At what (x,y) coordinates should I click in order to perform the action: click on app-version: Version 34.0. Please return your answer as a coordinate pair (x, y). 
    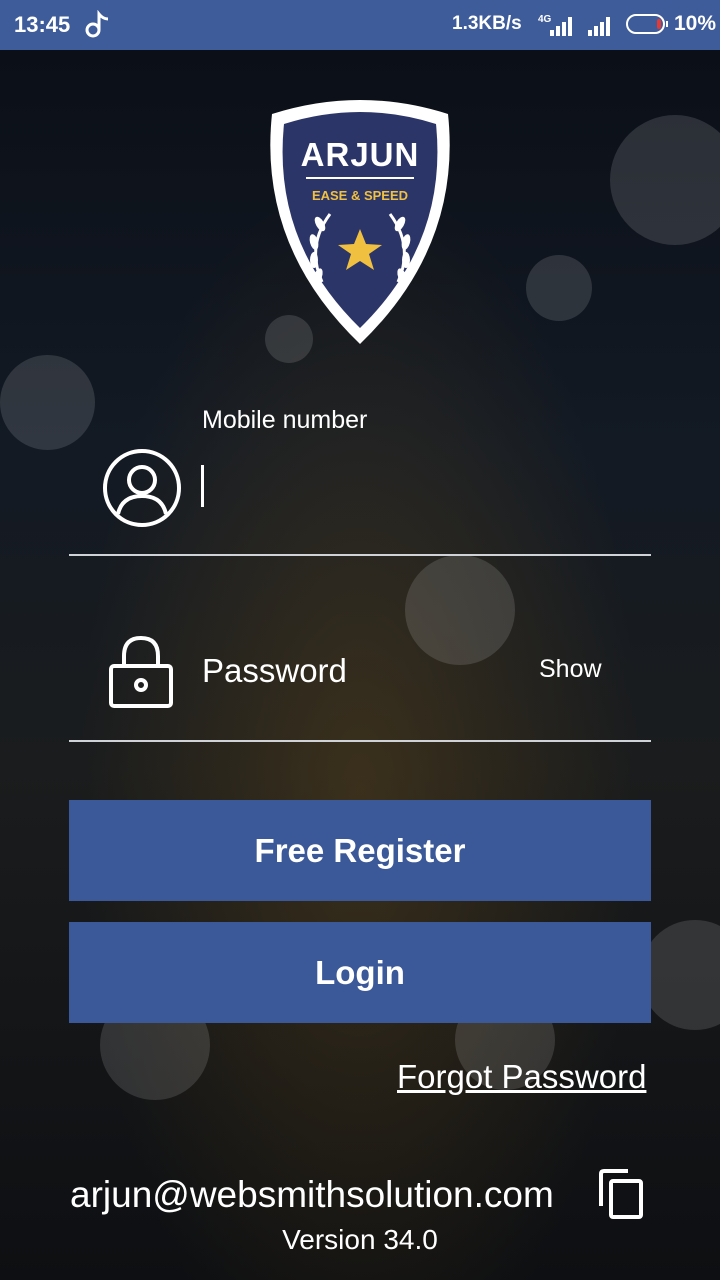
    Looking at the image, I should click on (360, 1239).